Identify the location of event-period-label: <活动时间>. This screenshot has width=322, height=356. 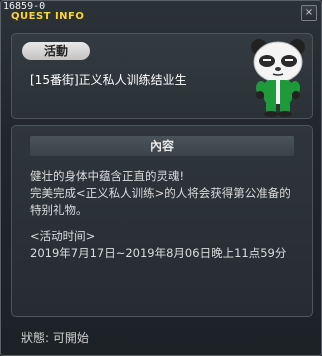
(63, 236).